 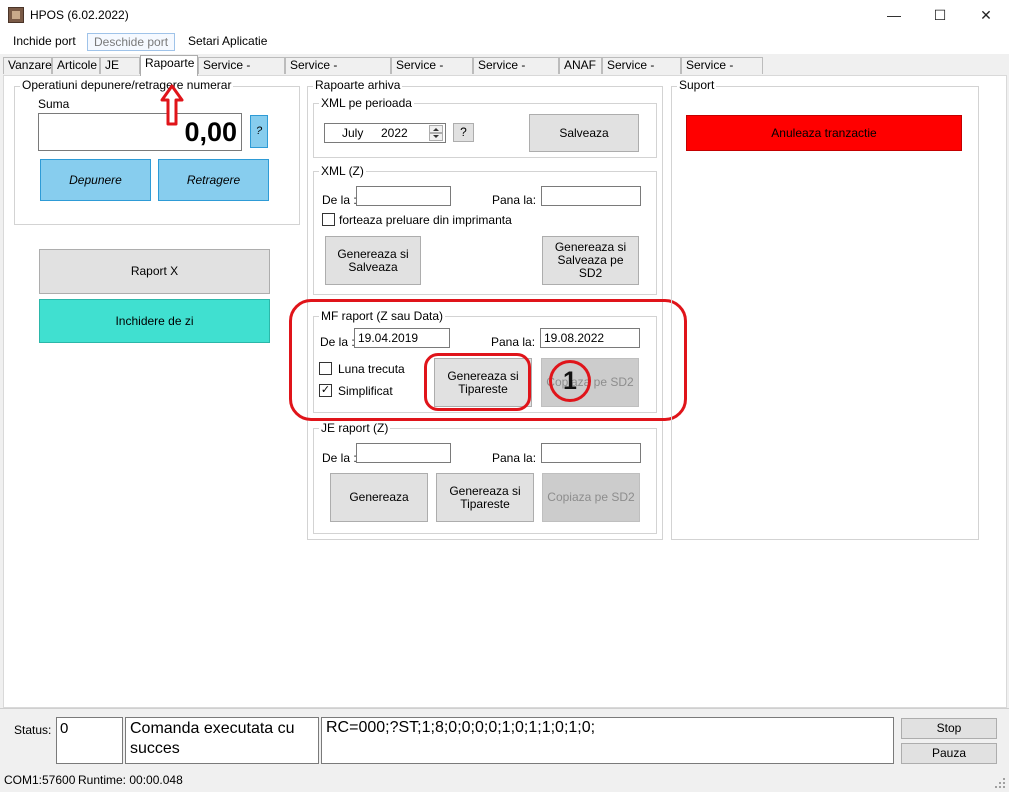 What do you see at coordinates (641, 72) in the screenshot?
I see `tab-service-pbc: Service - PBC` at bounding box center [641, 72].